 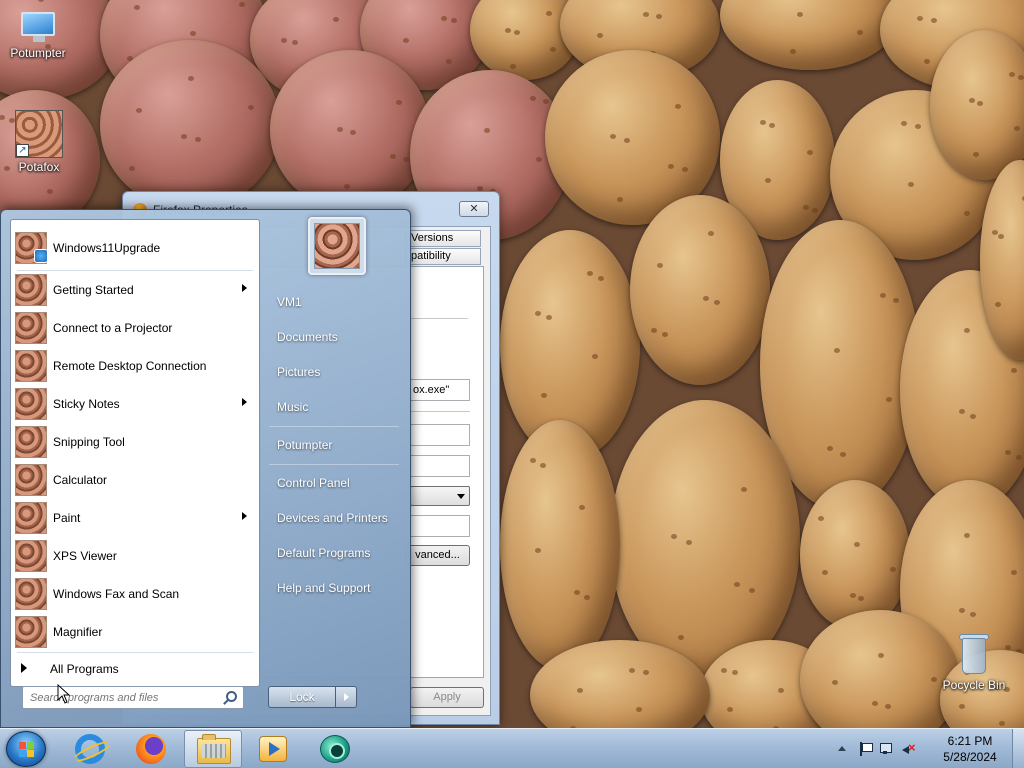 What do you see at coordinates (41, 256) in the screenshot?
I see `windows-badge-icon` at bounding box center [41, 256].